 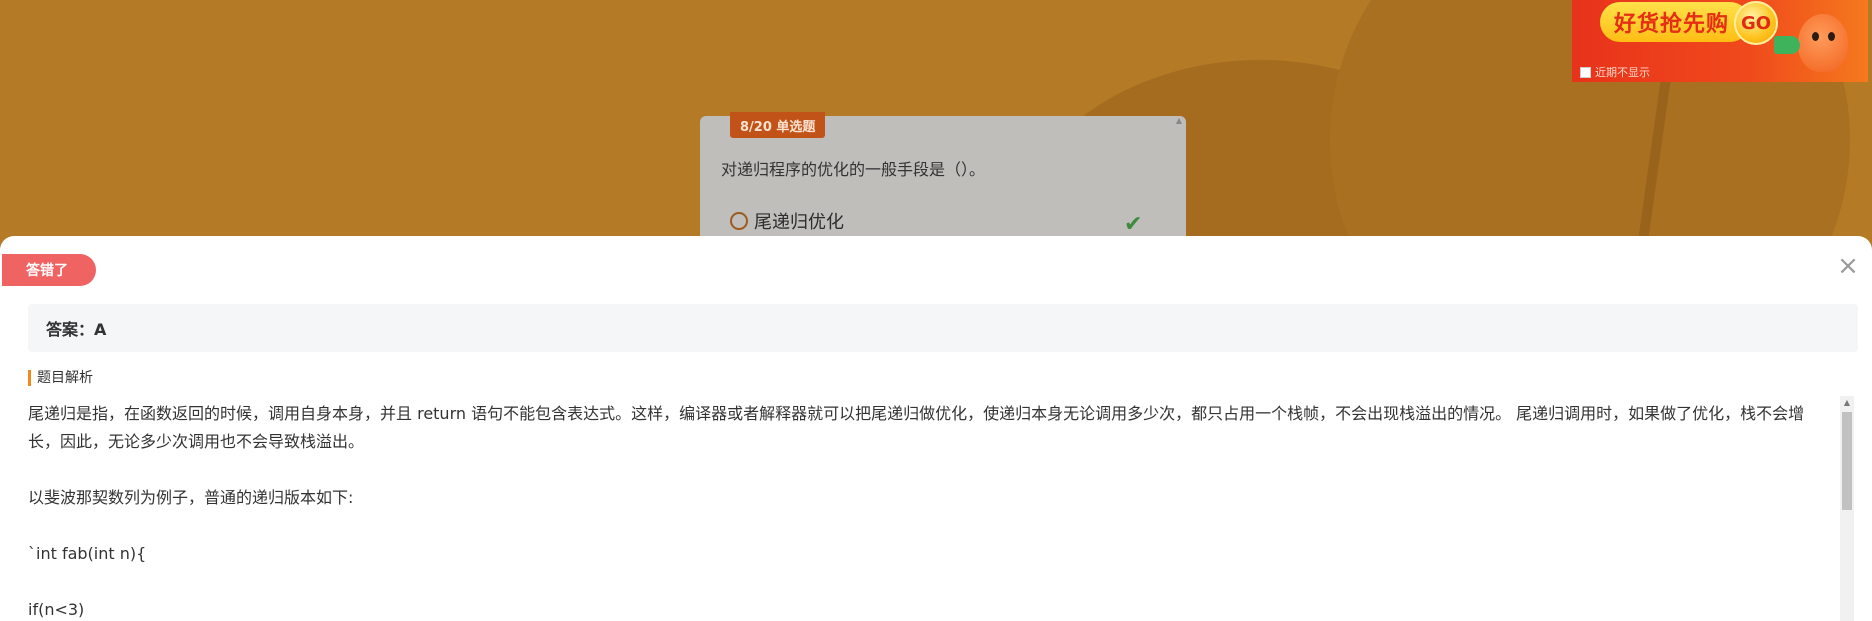 I want to click on analysis-scrollbar: ▲, so click(x=1847, y=508).